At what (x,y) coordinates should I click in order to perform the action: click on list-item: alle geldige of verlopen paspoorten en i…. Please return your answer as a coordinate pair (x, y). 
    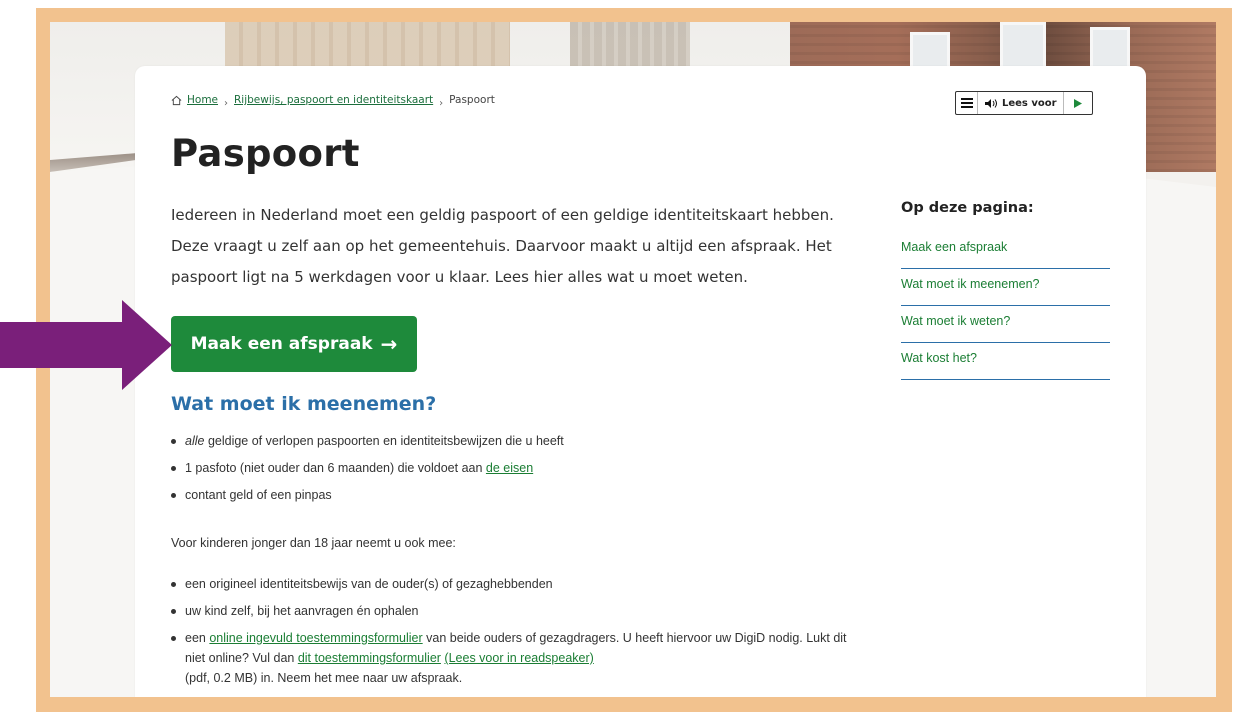
    Looking at the image, I should click on (367, 444).